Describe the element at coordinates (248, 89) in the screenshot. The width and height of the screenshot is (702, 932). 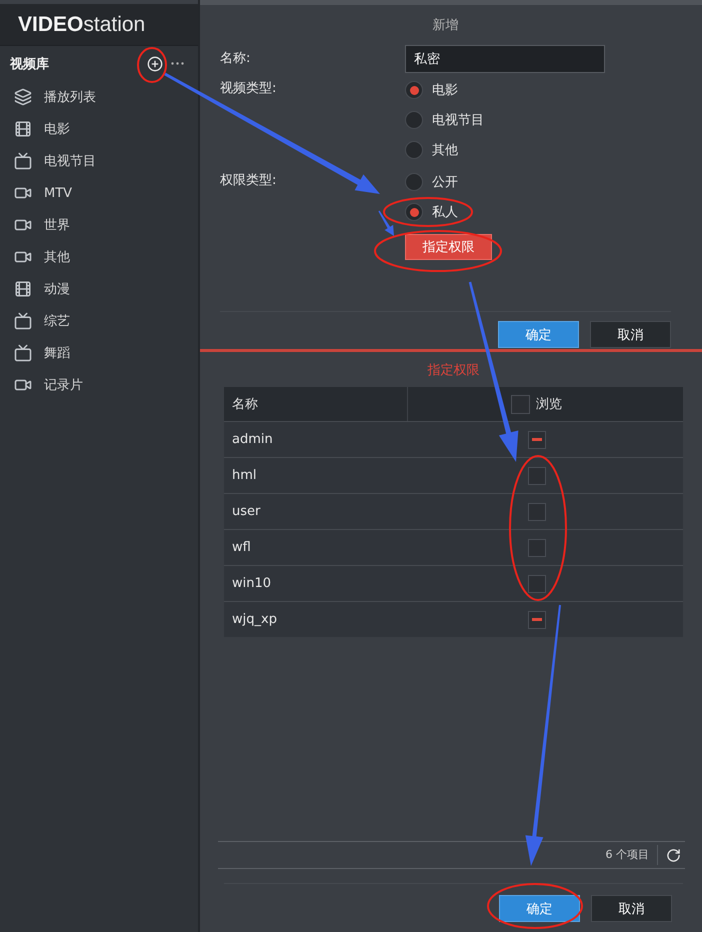
I see `field-label: 视频类型:` at that location.